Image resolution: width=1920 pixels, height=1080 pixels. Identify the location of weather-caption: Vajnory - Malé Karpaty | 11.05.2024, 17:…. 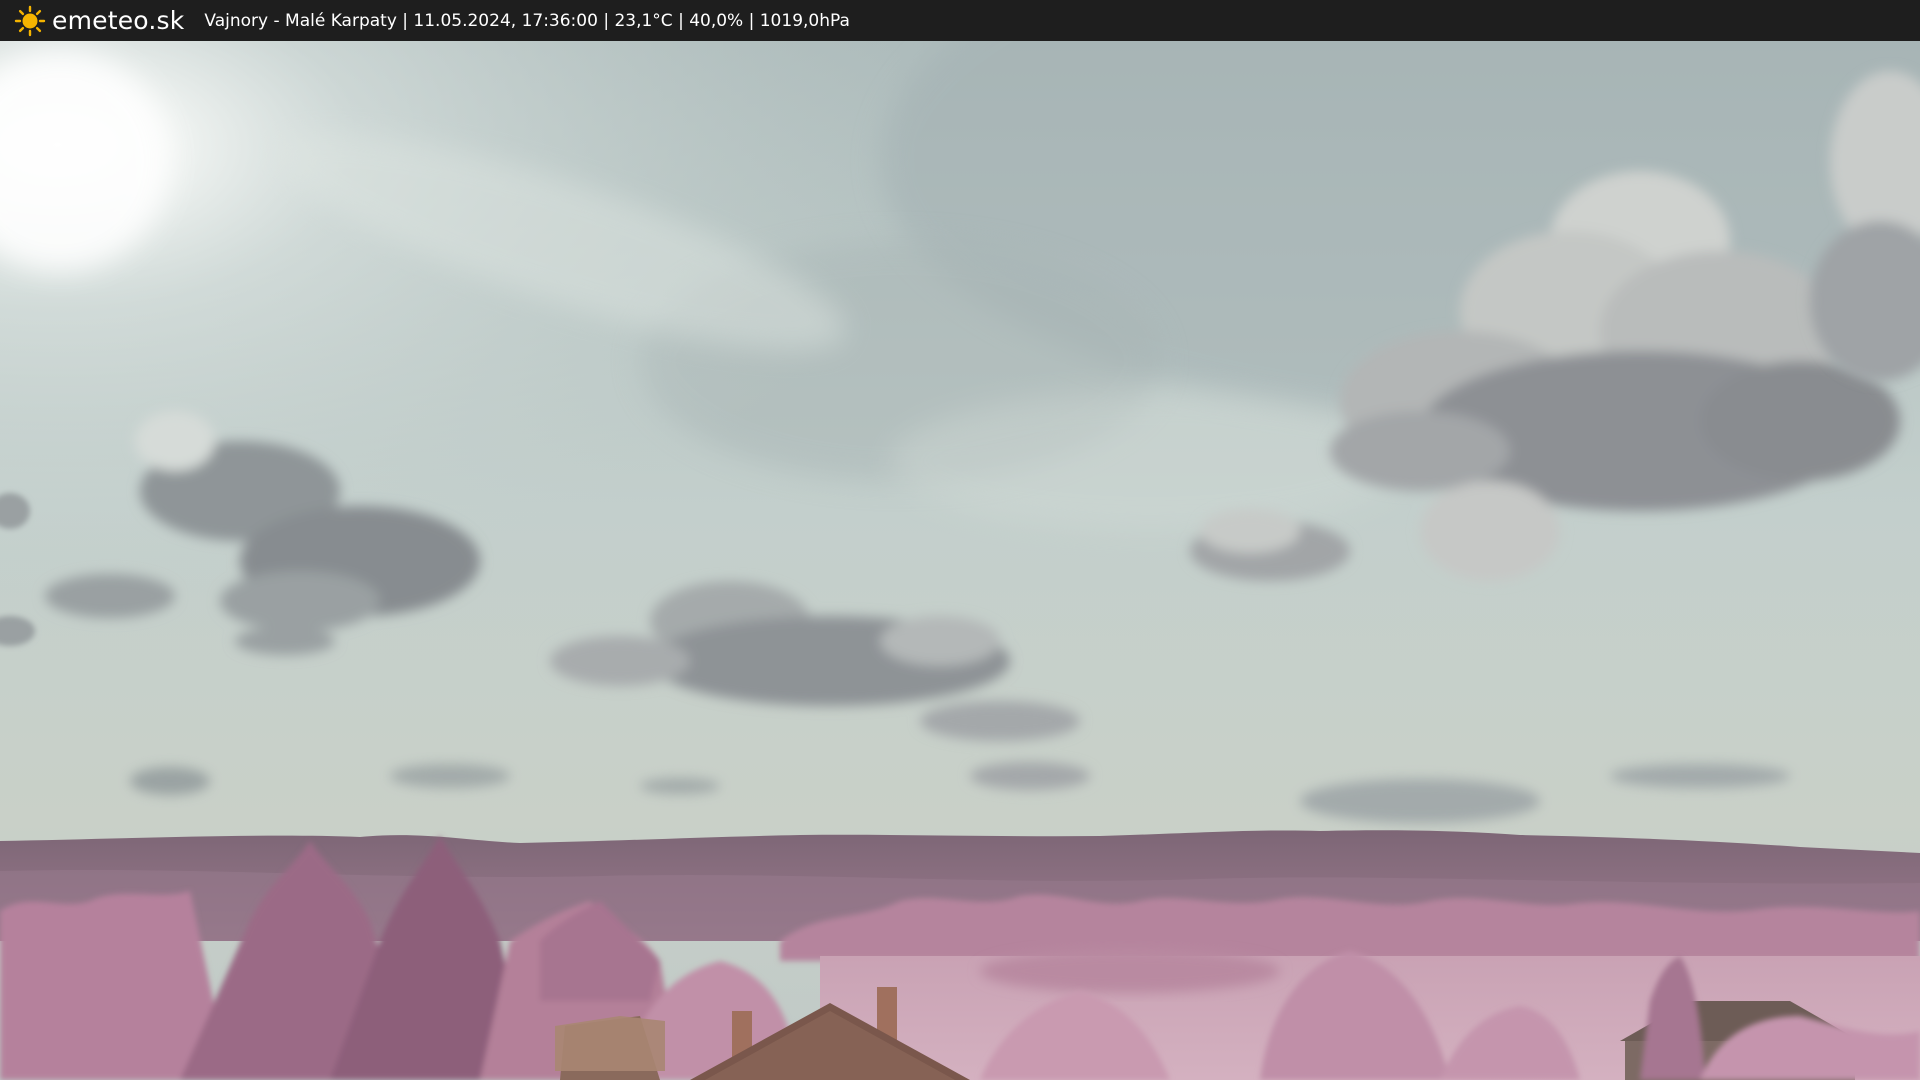
(527, 20).